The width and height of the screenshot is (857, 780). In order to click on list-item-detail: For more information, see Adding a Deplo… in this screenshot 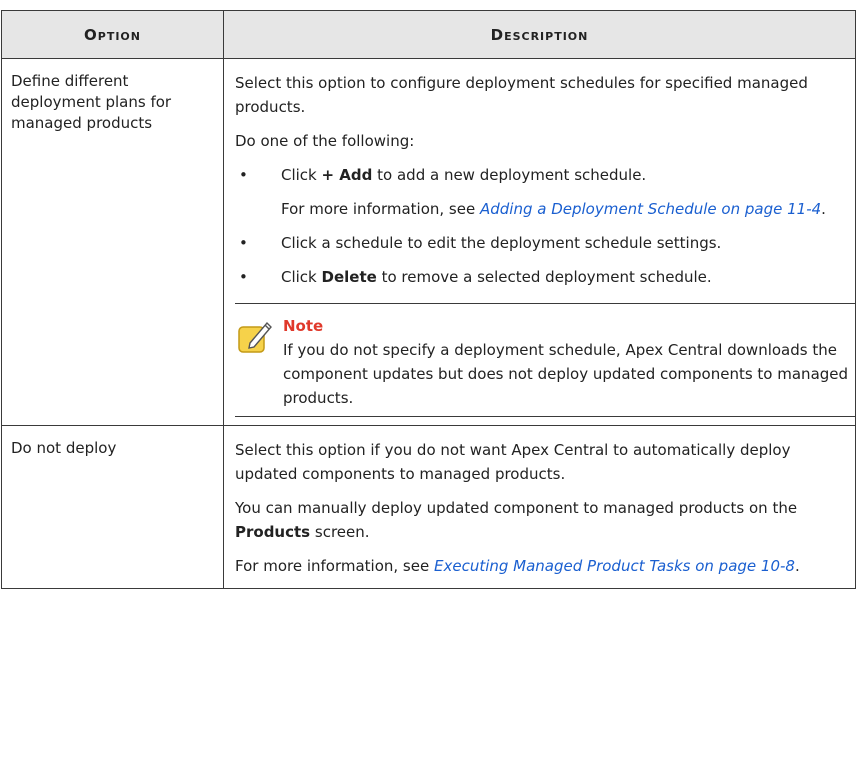, I will do `click(553, 209)`.